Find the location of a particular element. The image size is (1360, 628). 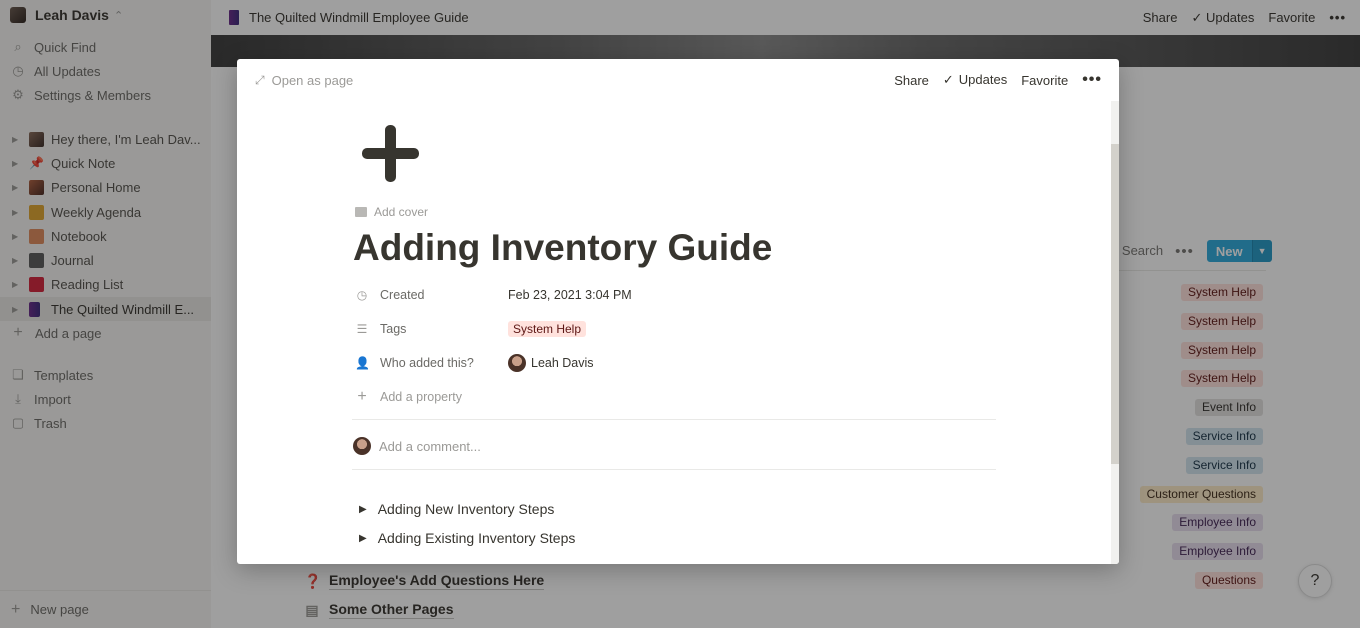

property-value: Leah Davis is located at coordinates (551, 363).